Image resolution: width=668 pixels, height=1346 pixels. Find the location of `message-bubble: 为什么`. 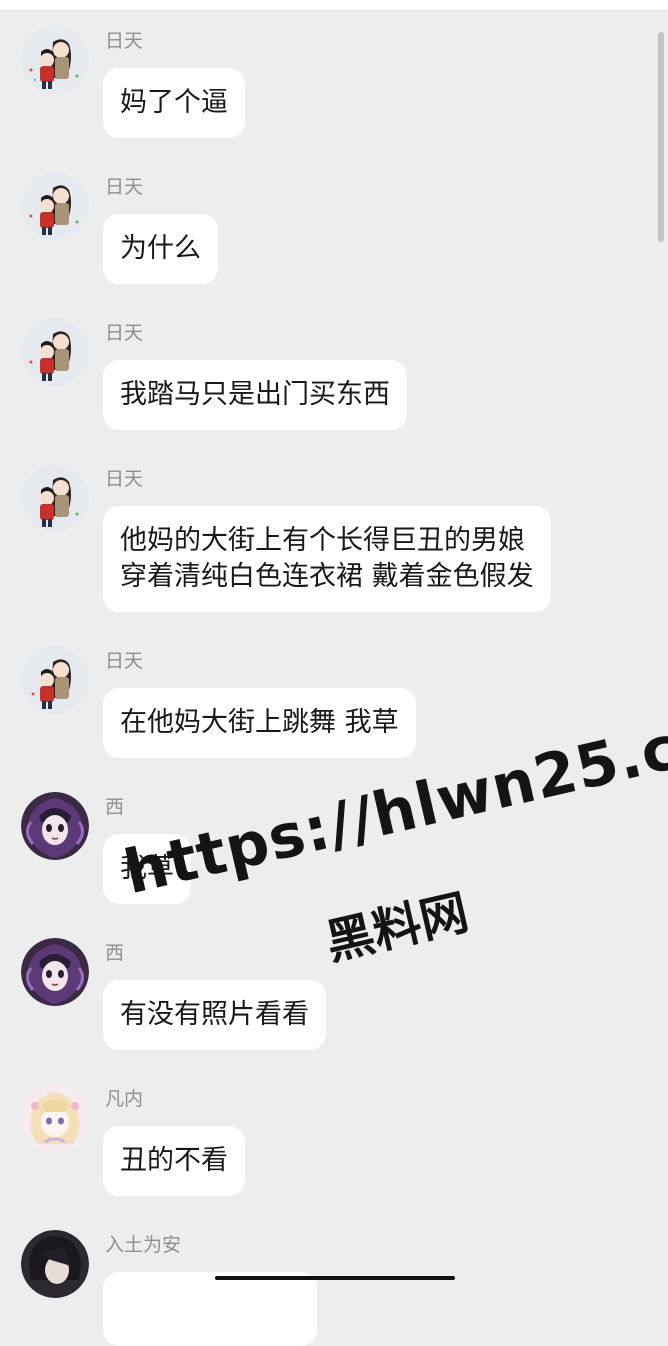

message-bubble: 为什么 is located at coordinates (160, 249).